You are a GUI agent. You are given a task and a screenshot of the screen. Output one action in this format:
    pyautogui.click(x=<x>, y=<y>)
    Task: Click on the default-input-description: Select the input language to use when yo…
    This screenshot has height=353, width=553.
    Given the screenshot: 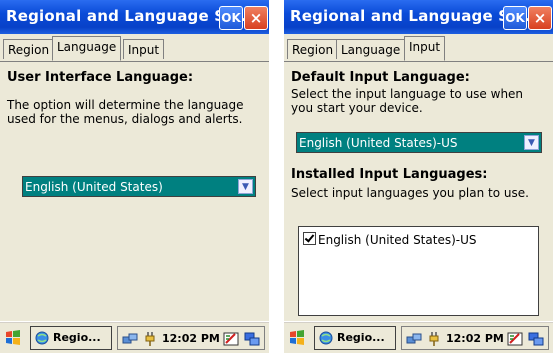 What is the action you would take?
    pyautogui.click(x=407, y=101)
    